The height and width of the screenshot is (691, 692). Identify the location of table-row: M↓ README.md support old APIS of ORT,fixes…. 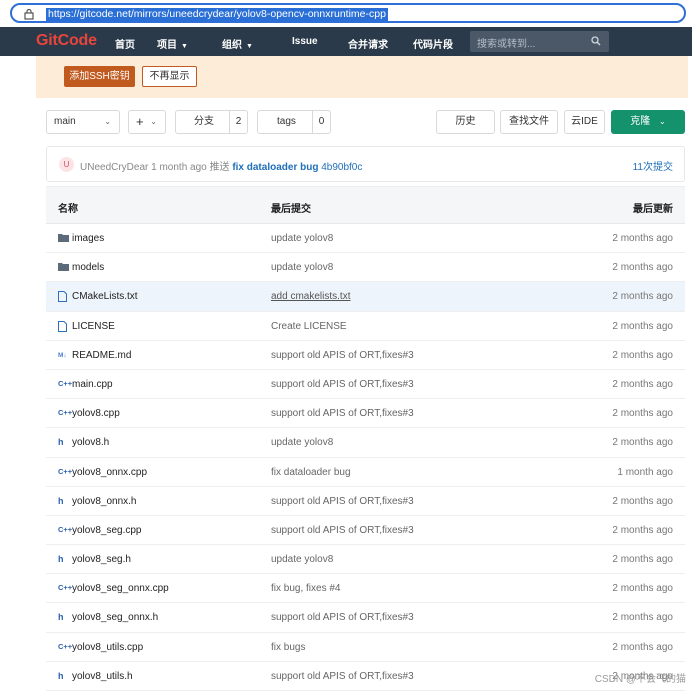
(365, 355).